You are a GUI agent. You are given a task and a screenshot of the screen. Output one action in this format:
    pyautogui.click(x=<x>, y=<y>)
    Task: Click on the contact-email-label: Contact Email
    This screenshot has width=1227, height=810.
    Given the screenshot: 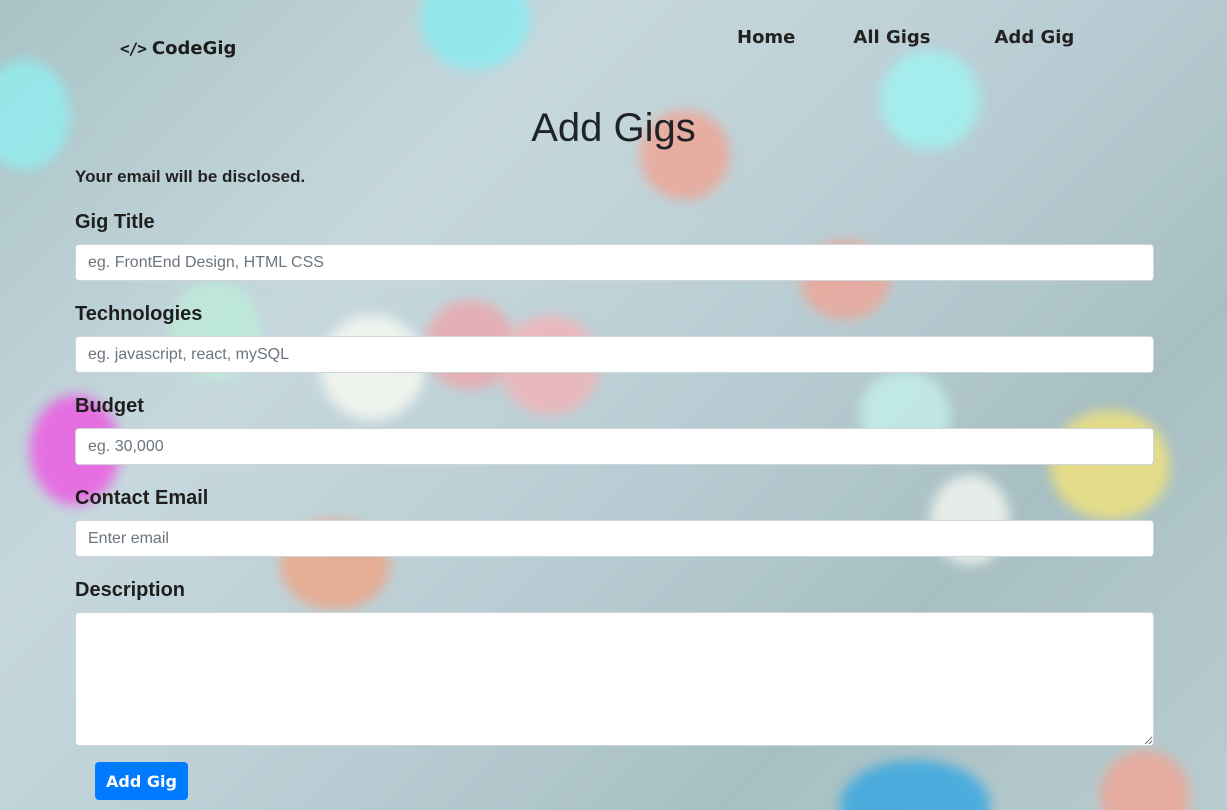 What is the action you would take?
    pyautogui.click(x=142, y=498)
    